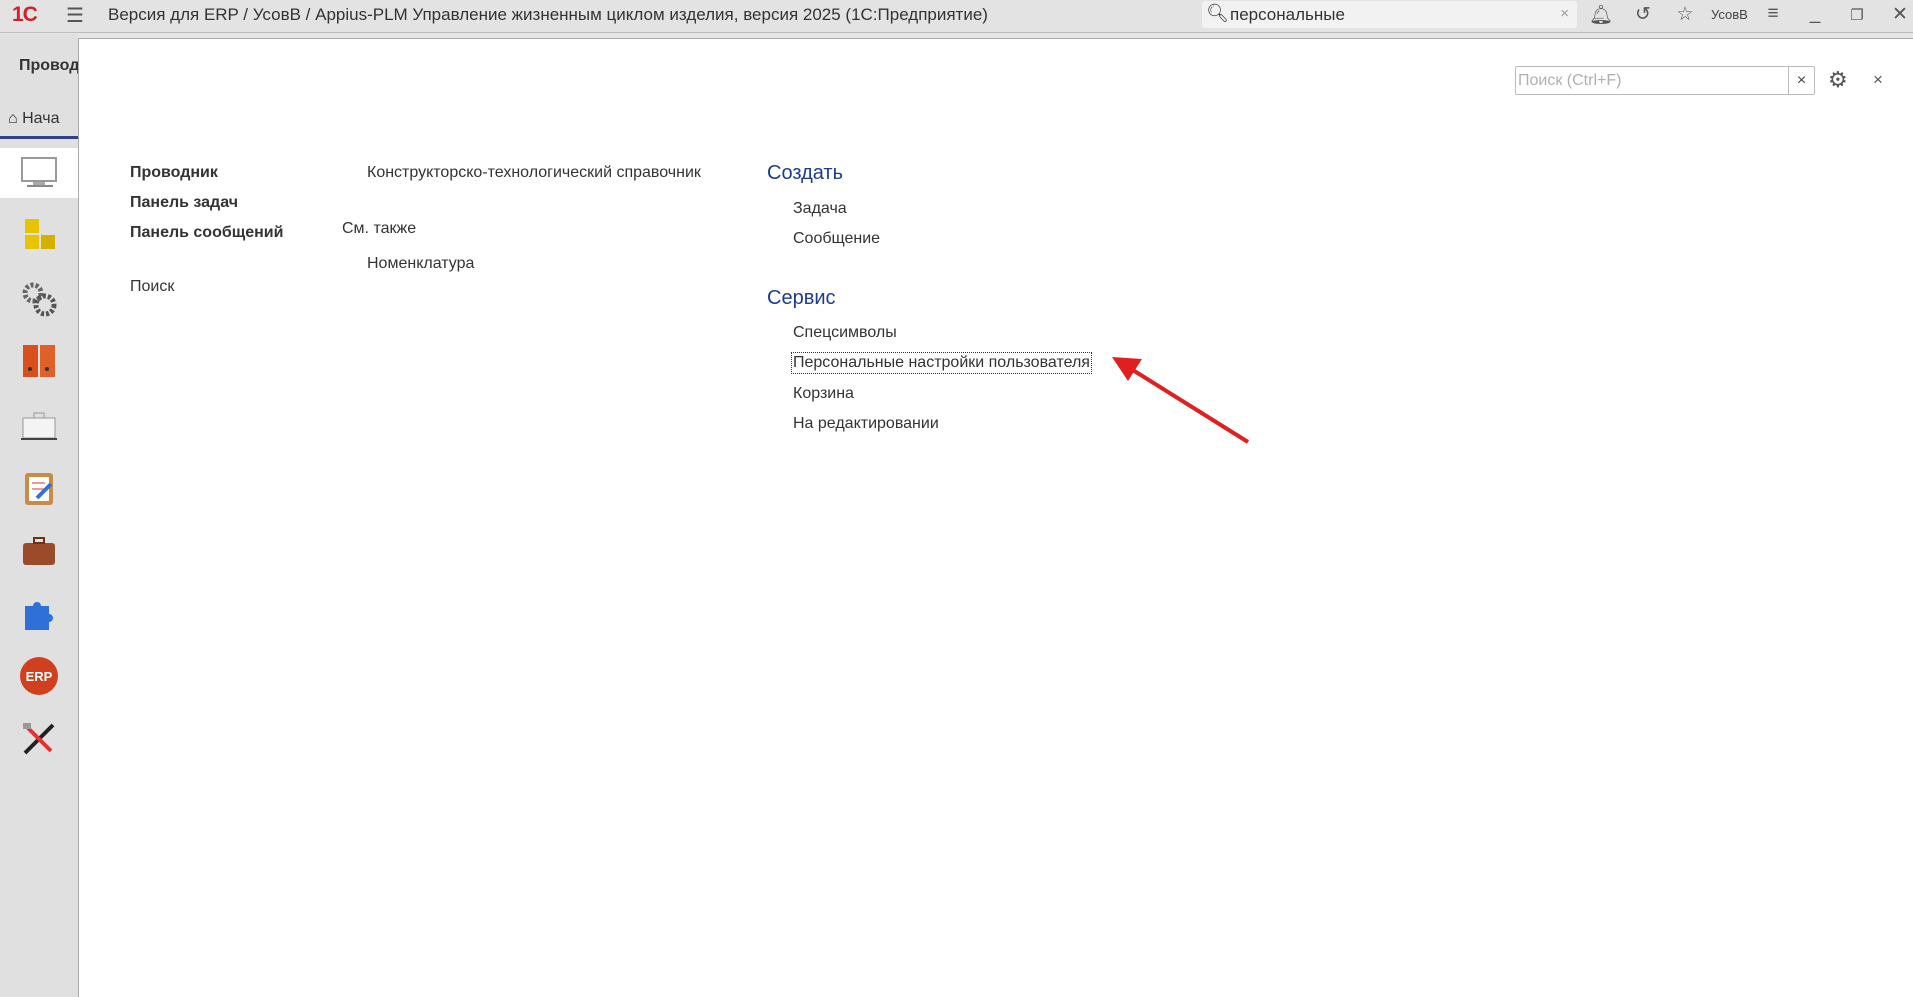  Describe the element at coordinates (1729, 14) in the screenshot. I see `user-name: УсовВ` at that location.